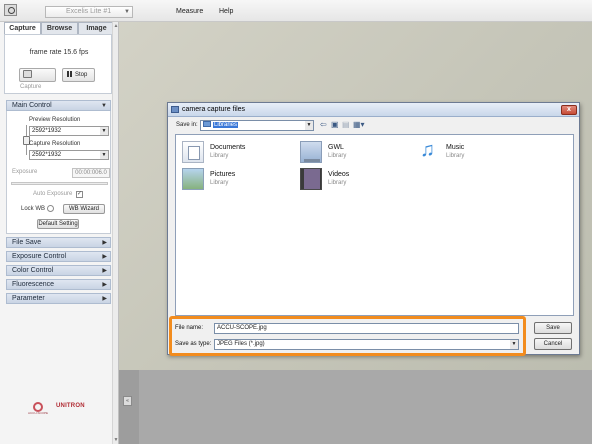 This screenshot has width=592, height=444. I want to click on tab-browse: Browse, so click(59, 28).